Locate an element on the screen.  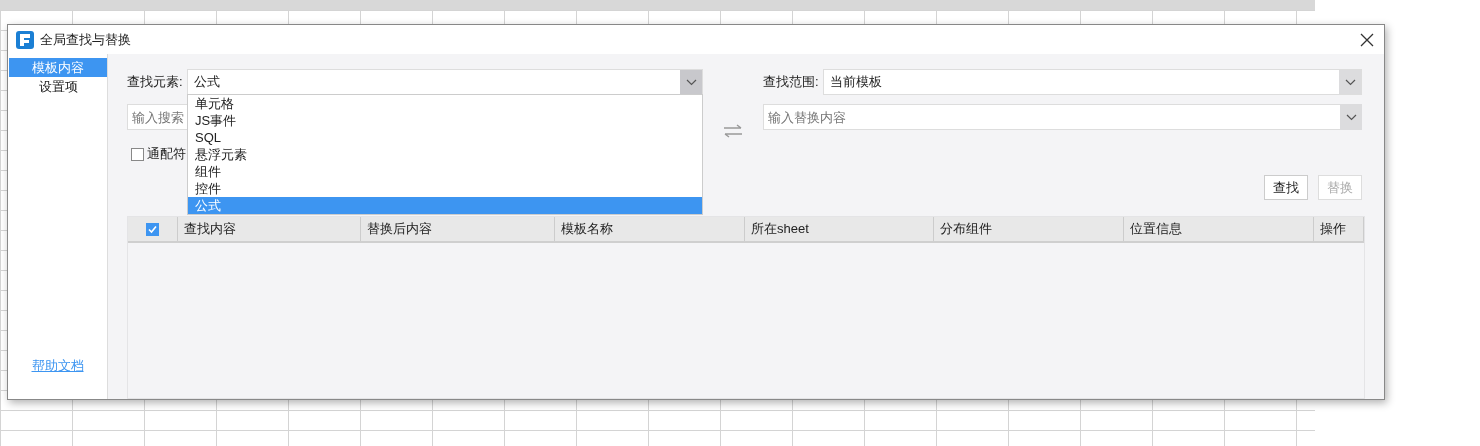
dropdown-option: 组件 is located at coordinates (445, 171).